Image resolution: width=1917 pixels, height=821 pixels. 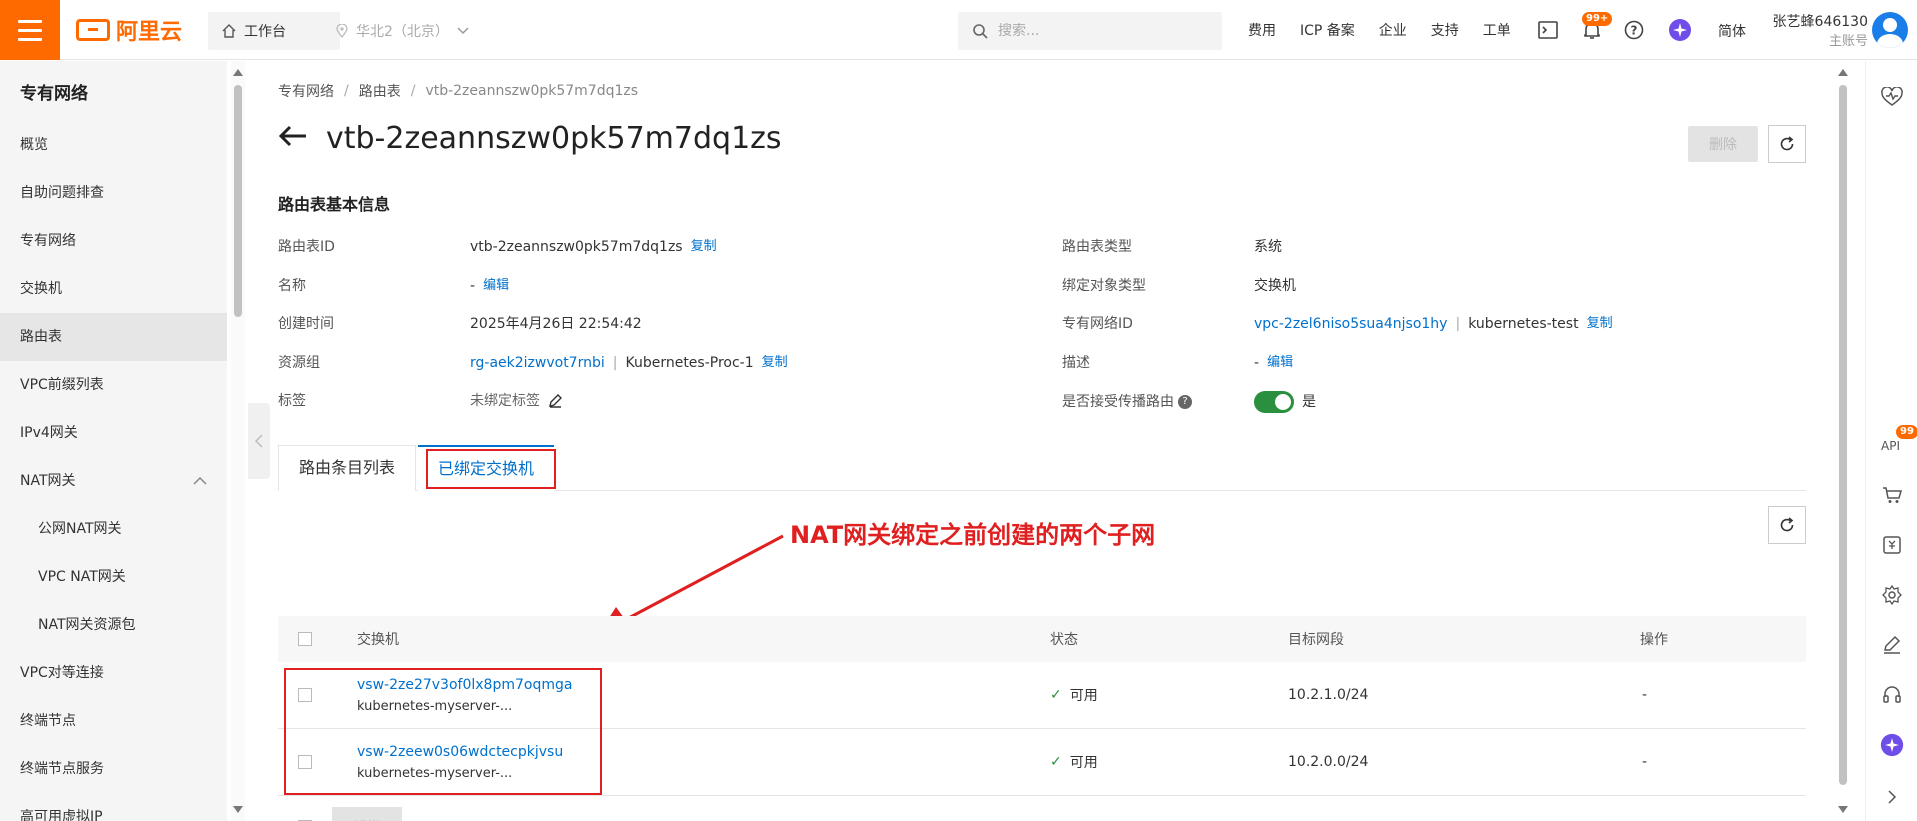 I want to click on table-refresh-button, so click(x=1787, y=525).